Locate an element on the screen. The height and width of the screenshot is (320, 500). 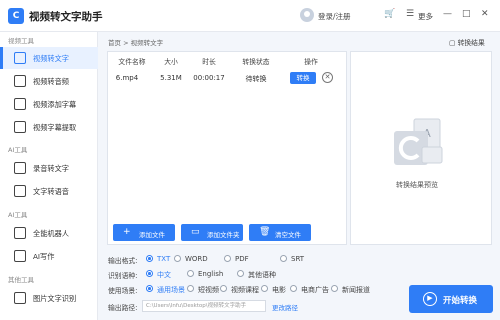
convert-file-button: 转换 is located at coordinates (303, 78).